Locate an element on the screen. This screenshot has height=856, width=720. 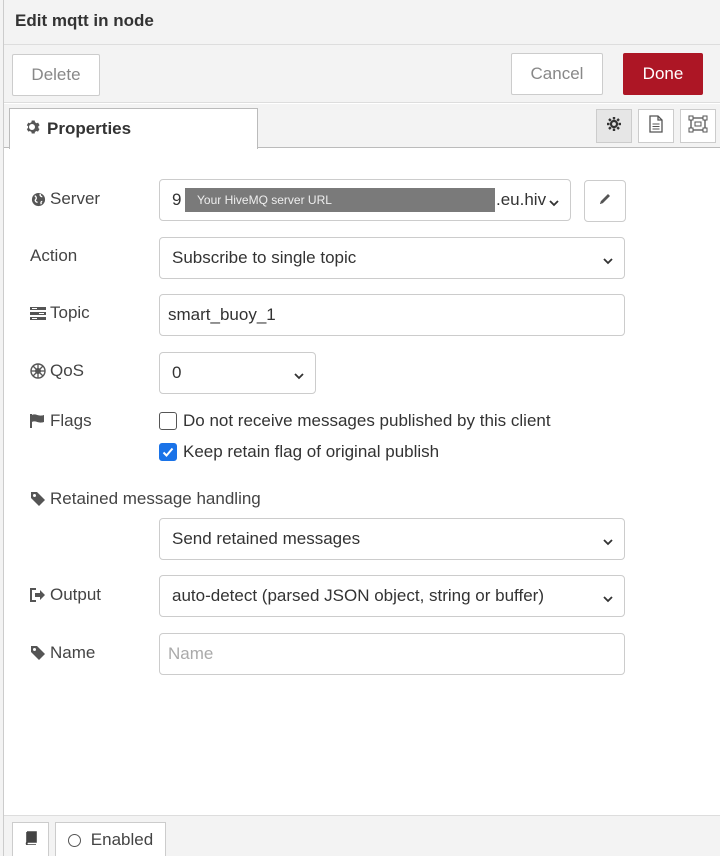
retain-handling-value: Send retained messages is located at coordinates (266, 538).